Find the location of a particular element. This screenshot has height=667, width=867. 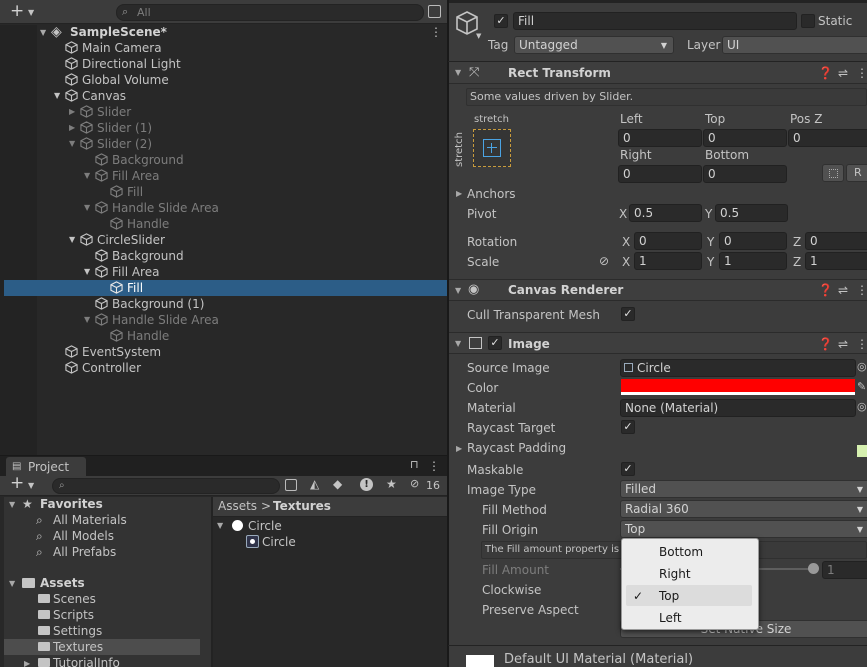

source-image-field: Circle is located at coordinates (738, 368).